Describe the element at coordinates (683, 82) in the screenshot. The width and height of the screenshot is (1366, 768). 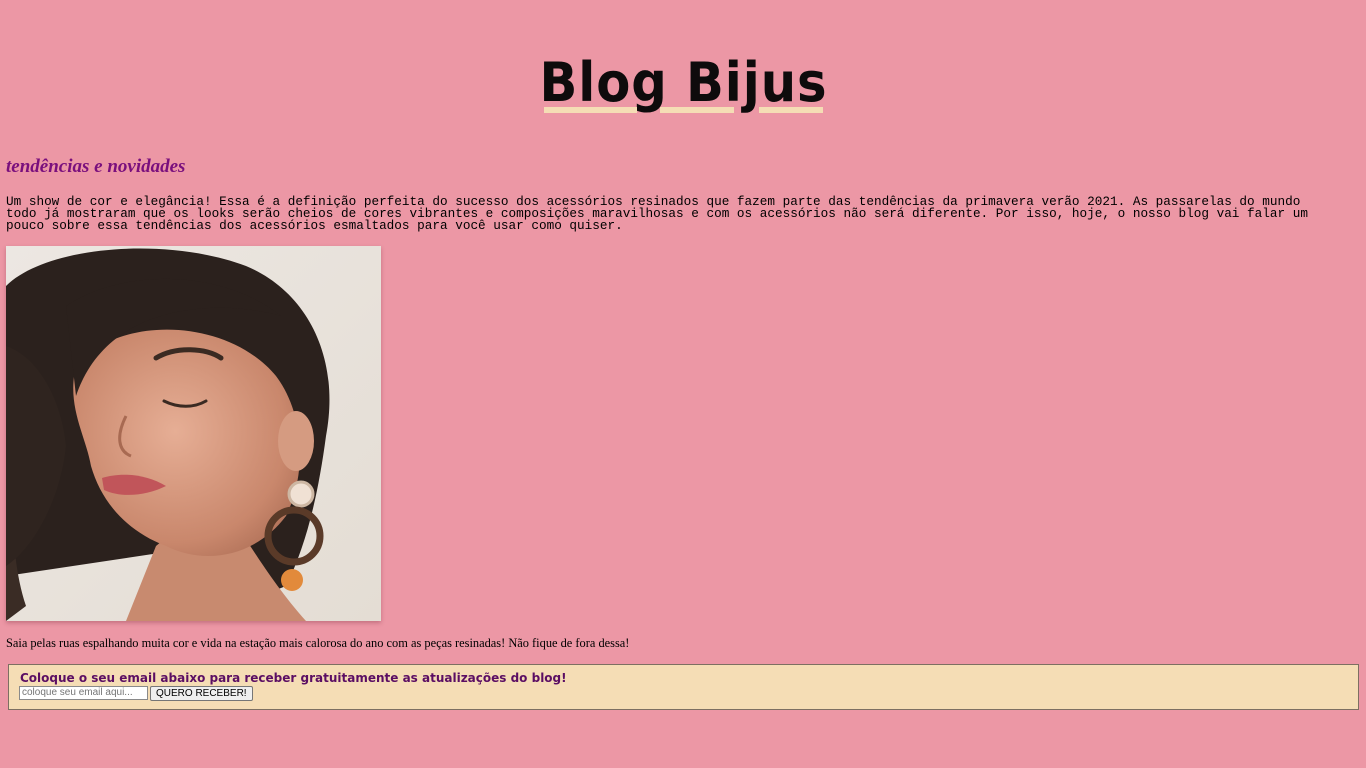
I see `logo-text: Blog Bijus` at that location.